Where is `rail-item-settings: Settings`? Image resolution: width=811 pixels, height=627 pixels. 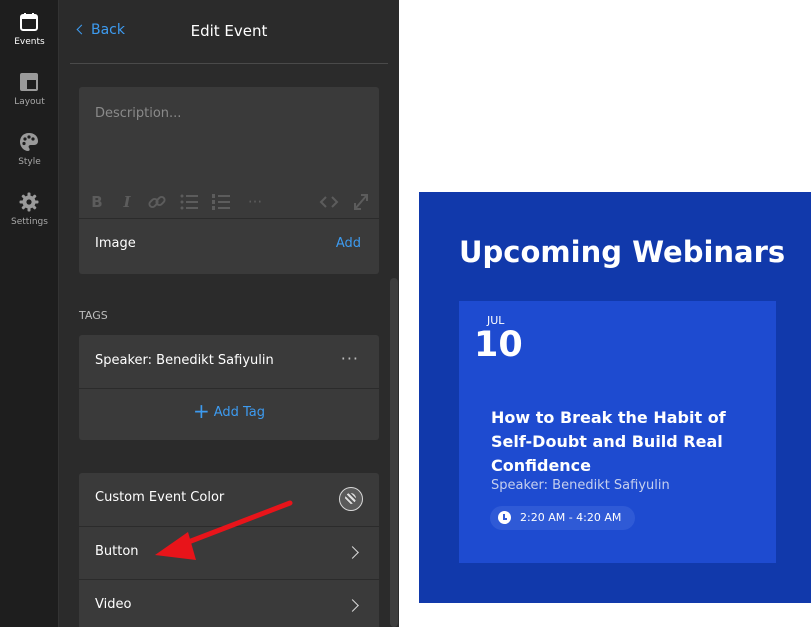 rail-item-settings: Settings is located at coordinates (29, 208).